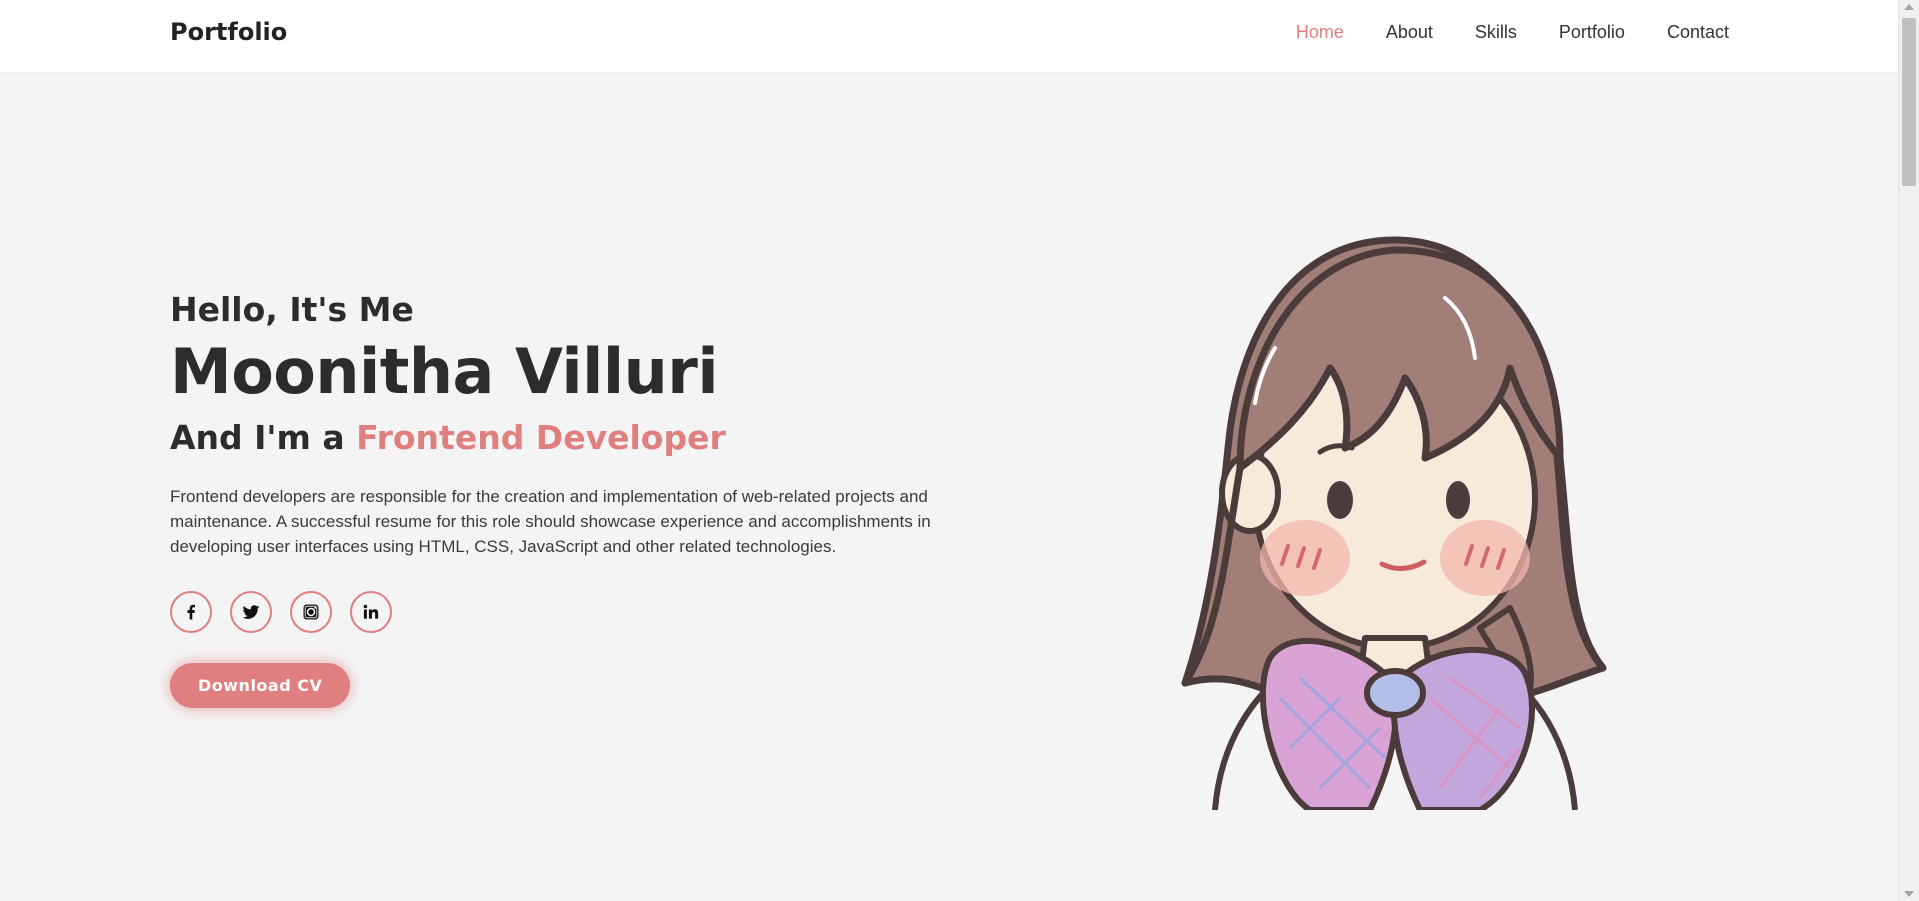 Image resolution: width=1919 pixels, height=901 pixels. I want to click on instagram-icon, so click(311, 612).